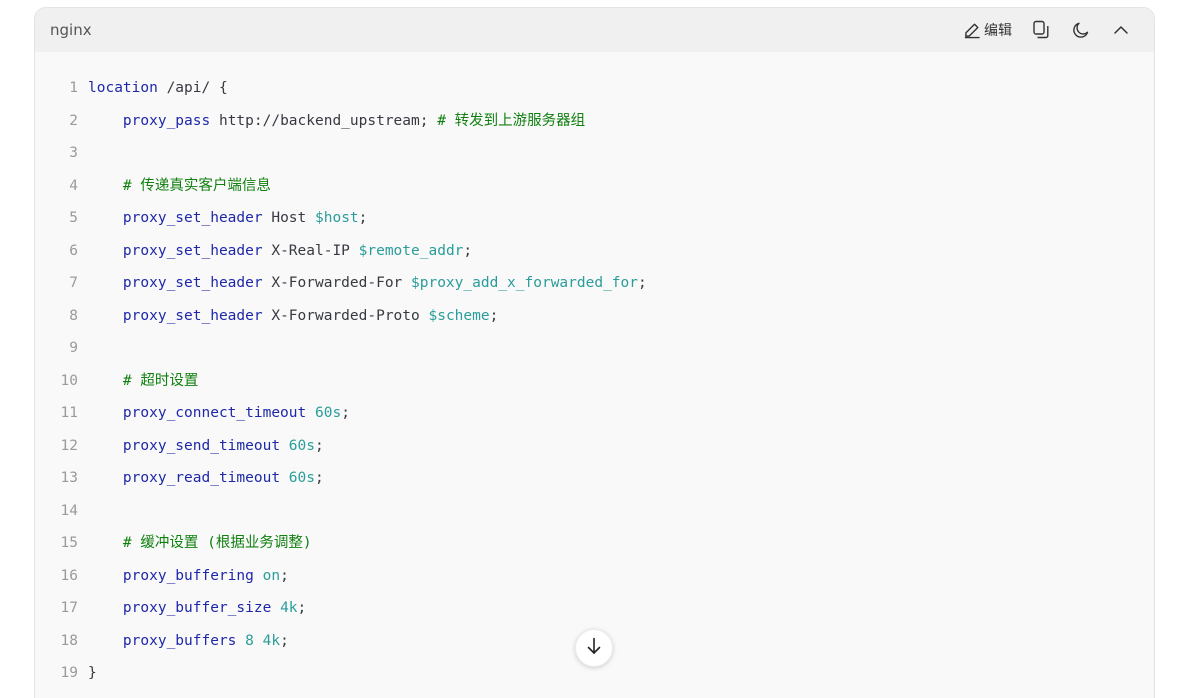 The height and width of the screenshot is (698, 1183). I want to click on line-code: location /api/ {, so click(158, 88).